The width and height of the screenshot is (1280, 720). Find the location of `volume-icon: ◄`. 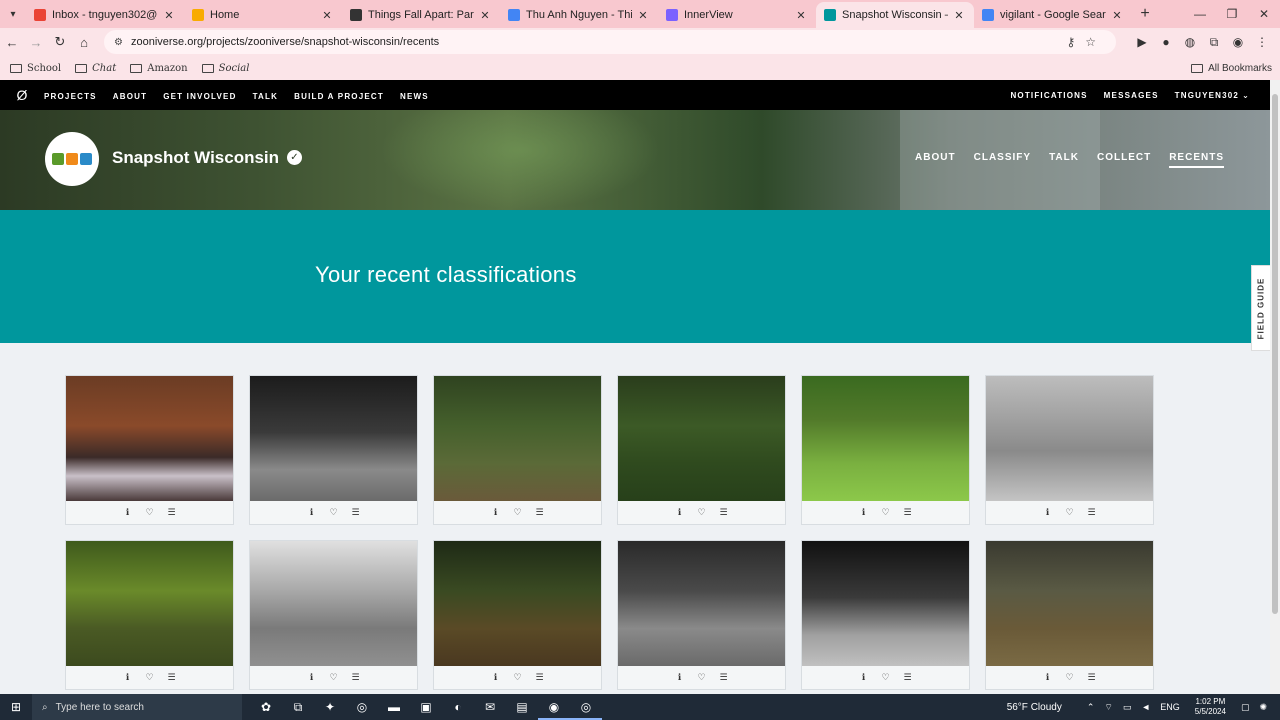

volume-icon: ◄ is located at coordinates (1145, 707).